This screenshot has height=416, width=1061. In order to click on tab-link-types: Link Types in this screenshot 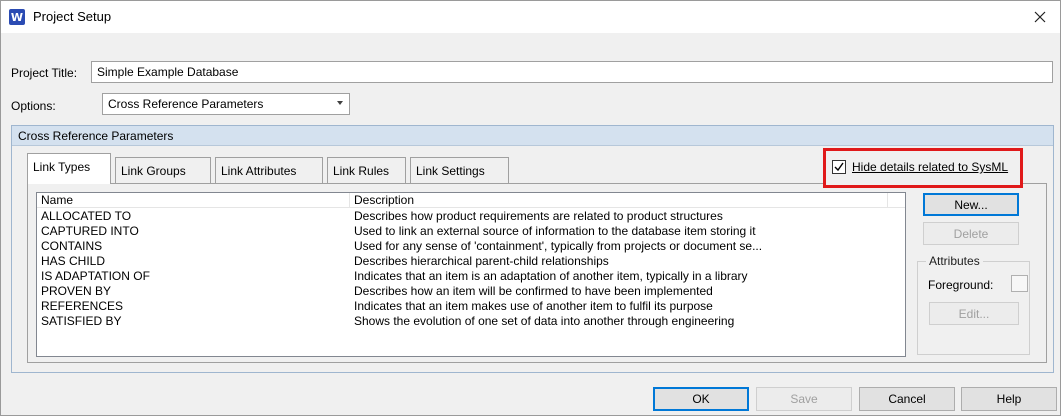, I will do `click(69, 168)`.